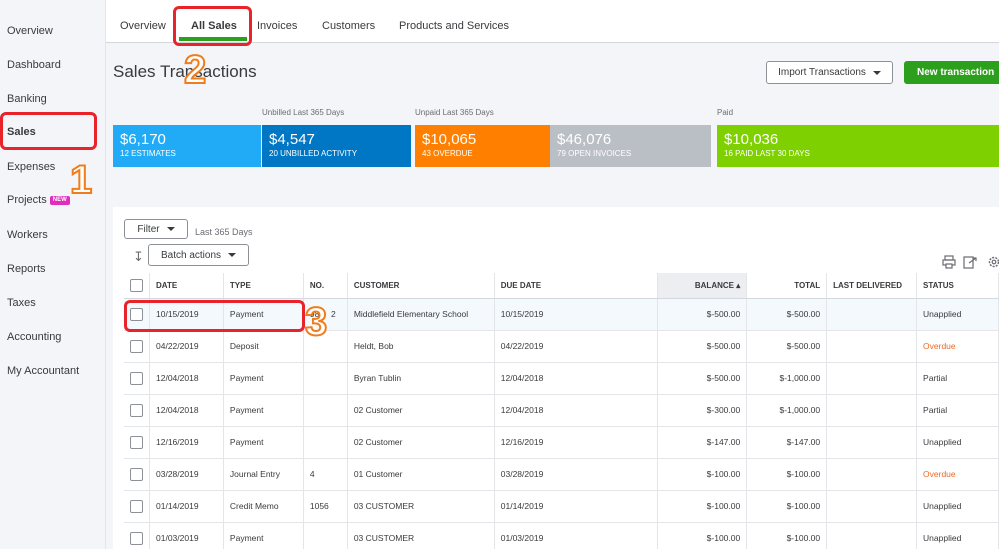 This screenshot has width=999, height=549. Describe the element at coordinates (325, 506) in the screenshot. I see `cell-no: 1056` at that location.